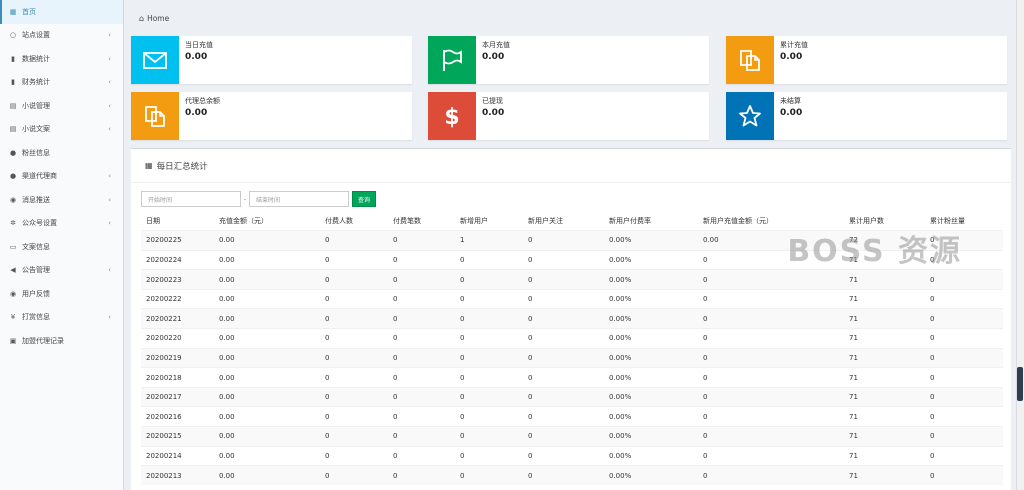 This screenshot has height=490, width=1024. What do you see at coordinates (364, 199) in the screenshot?
I see `query-button: 查询` at bounding box center [364, 199].